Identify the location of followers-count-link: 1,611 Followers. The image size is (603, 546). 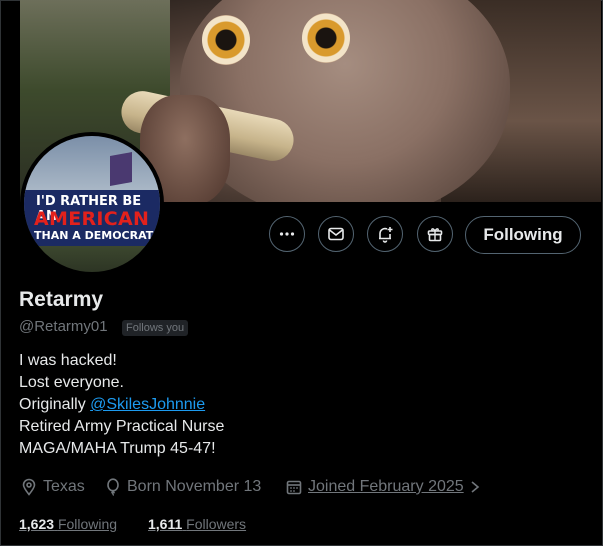
(197, 524).